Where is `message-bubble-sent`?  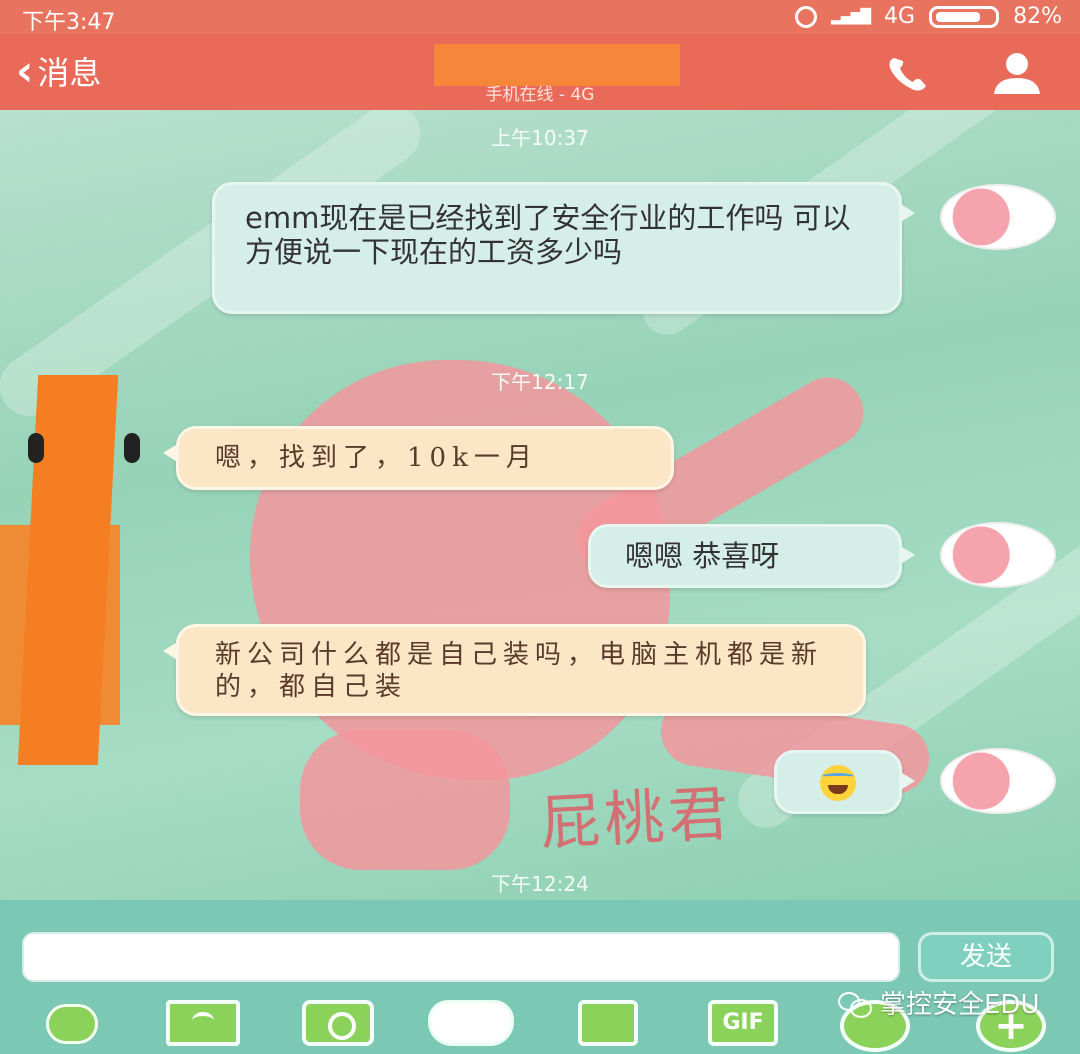
message-bubble-sent is located at coordinates (844, 782).